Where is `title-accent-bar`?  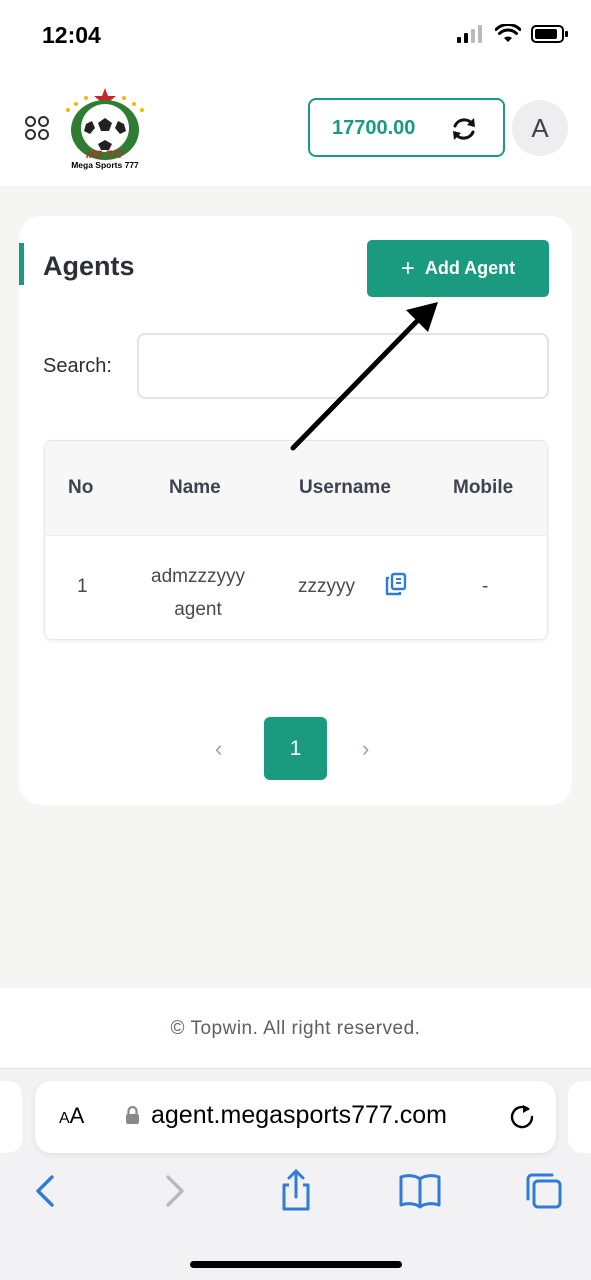 title-accent-bar is located at coordinates (21, 264).